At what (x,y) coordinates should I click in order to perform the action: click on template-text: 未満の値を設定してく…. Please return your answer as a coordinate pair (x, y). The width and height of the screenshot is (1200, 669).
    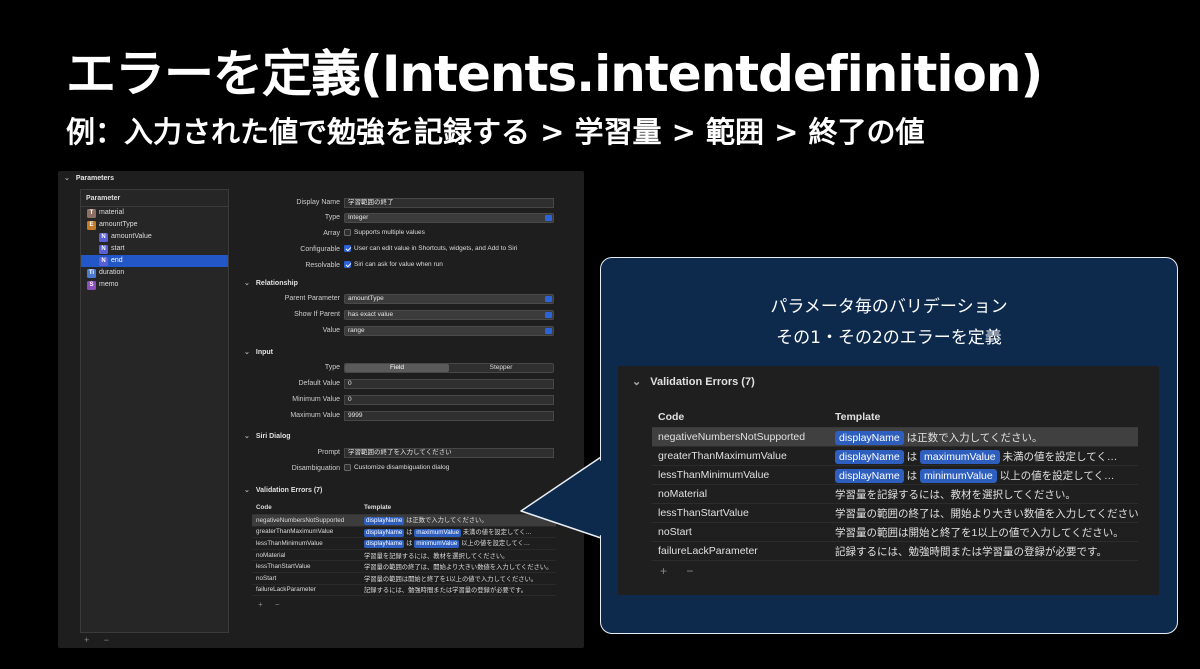
    Looking at the image, I should click on (496, 532).